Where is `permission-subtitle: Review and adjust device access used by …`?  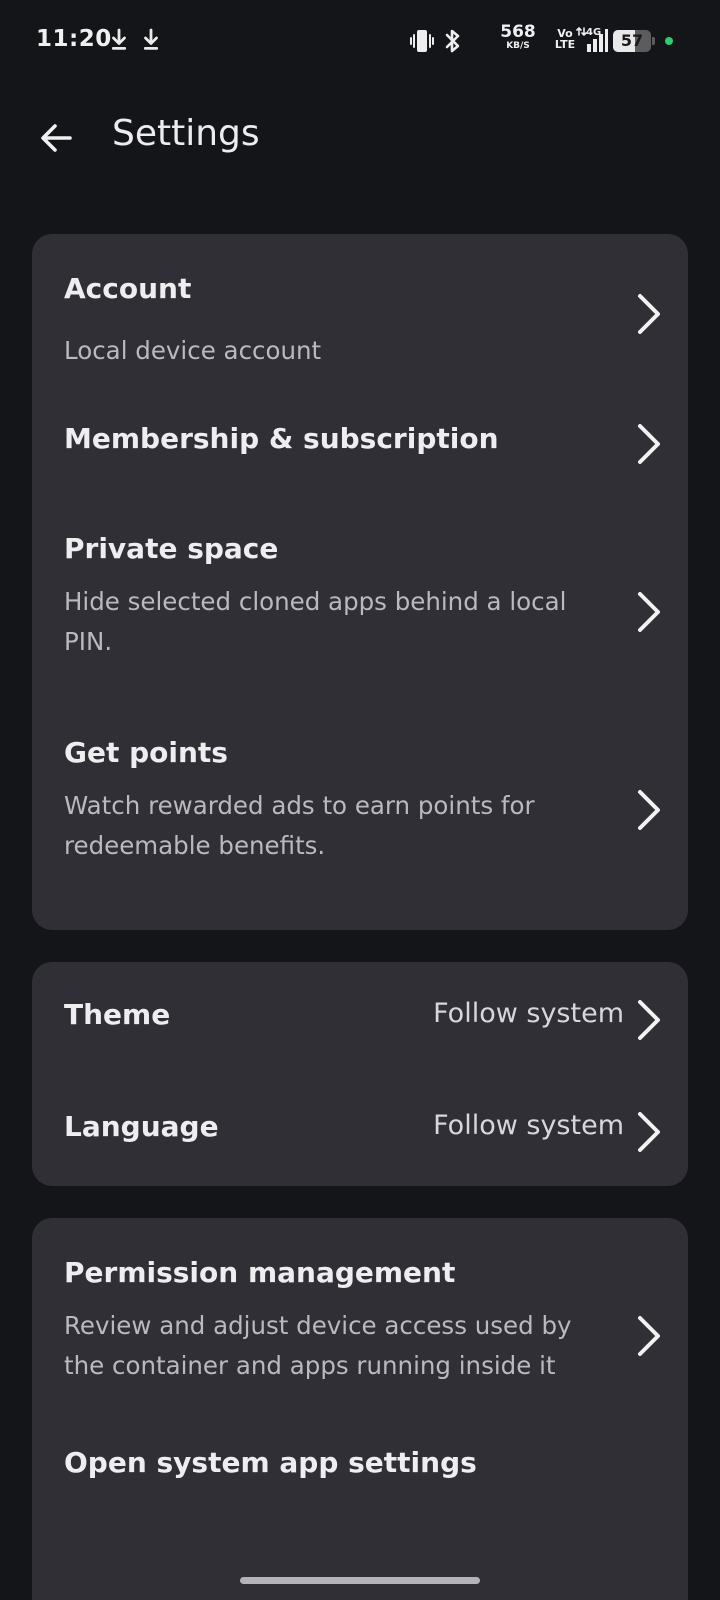
permission-subtitle: Review and adjust device access used by … is located at coordinates (318, 1345).